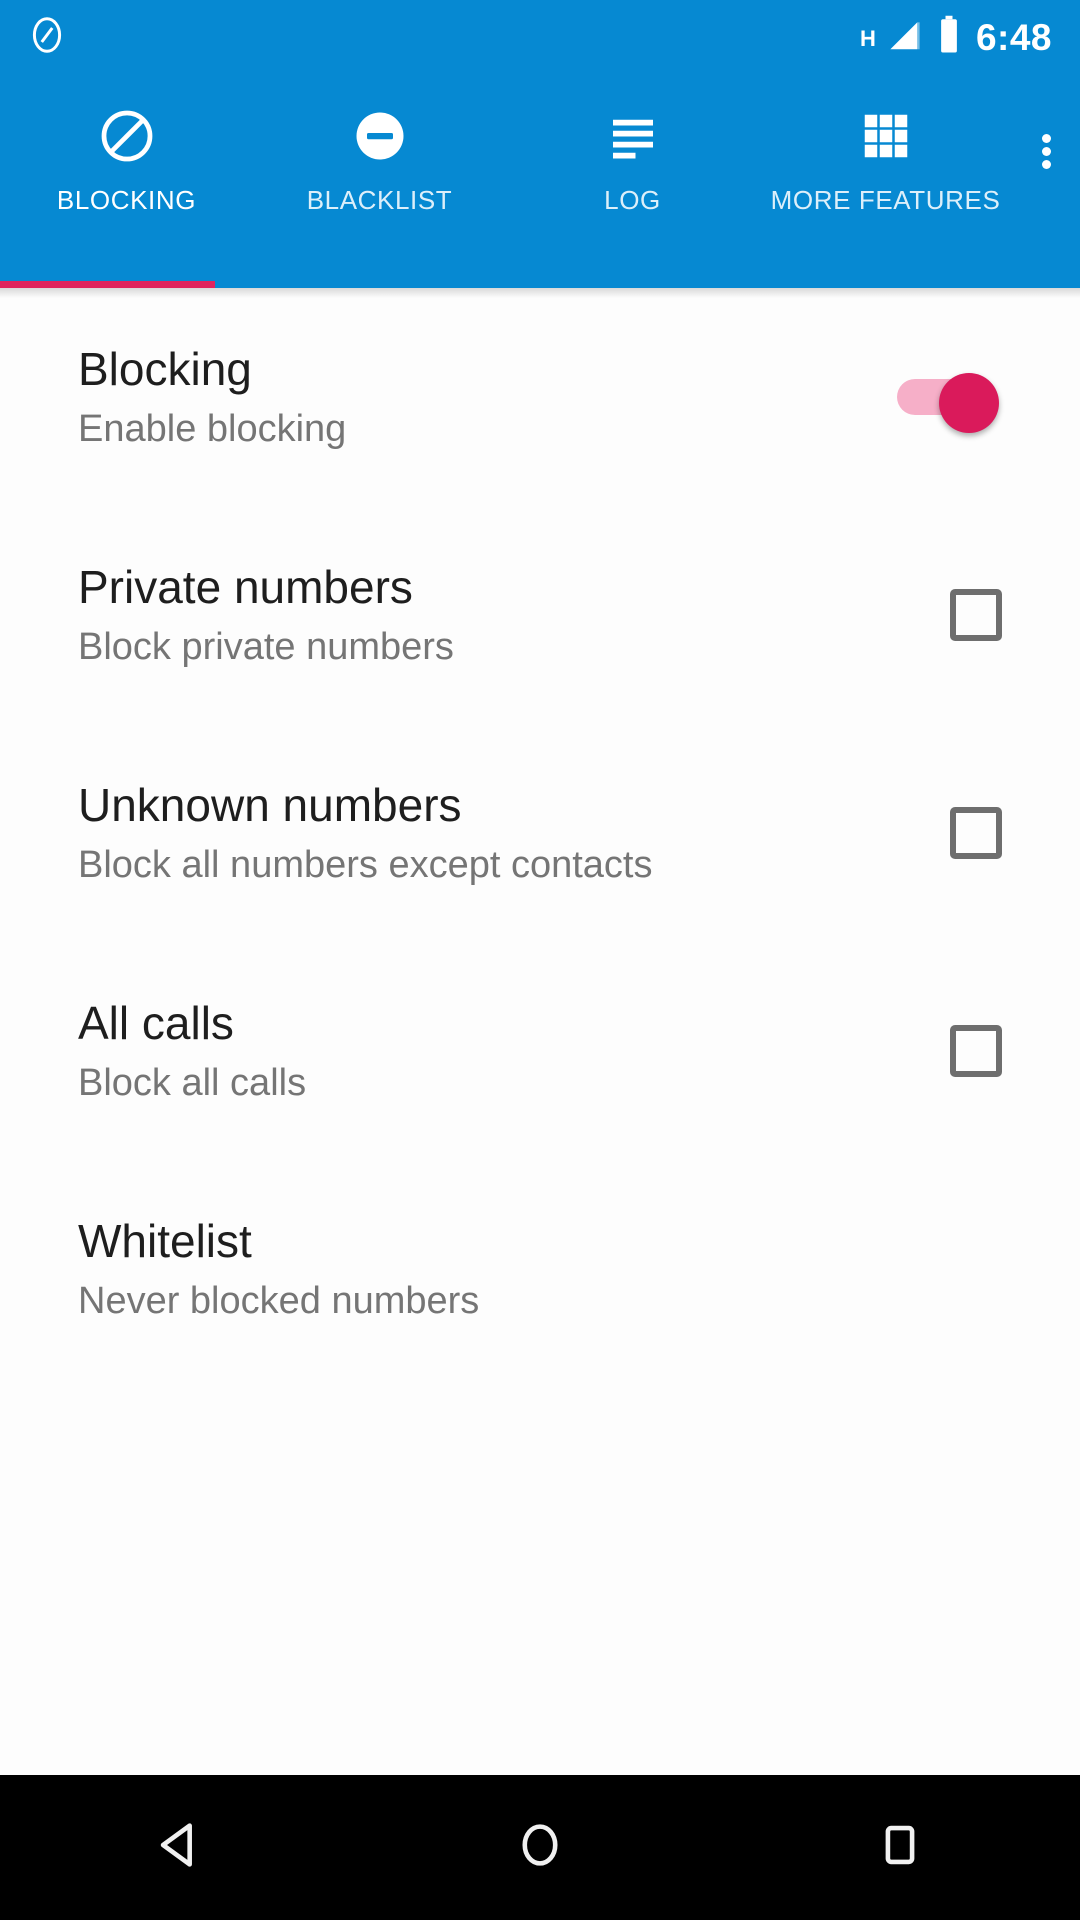 The width and height of the screenshot is (1080, 1920). I want to click on list-lines-icon, so click(633, 136).